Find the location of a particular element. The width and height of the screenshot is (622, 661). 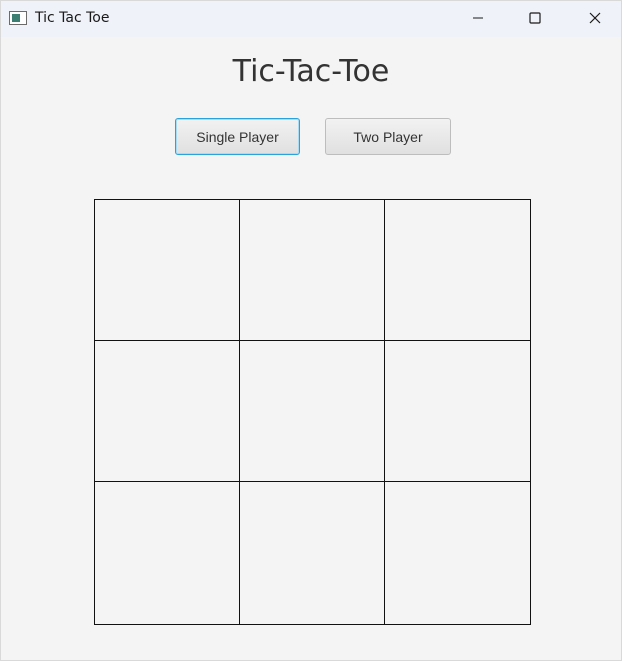

close-icon is located at coordinates (595, 18).